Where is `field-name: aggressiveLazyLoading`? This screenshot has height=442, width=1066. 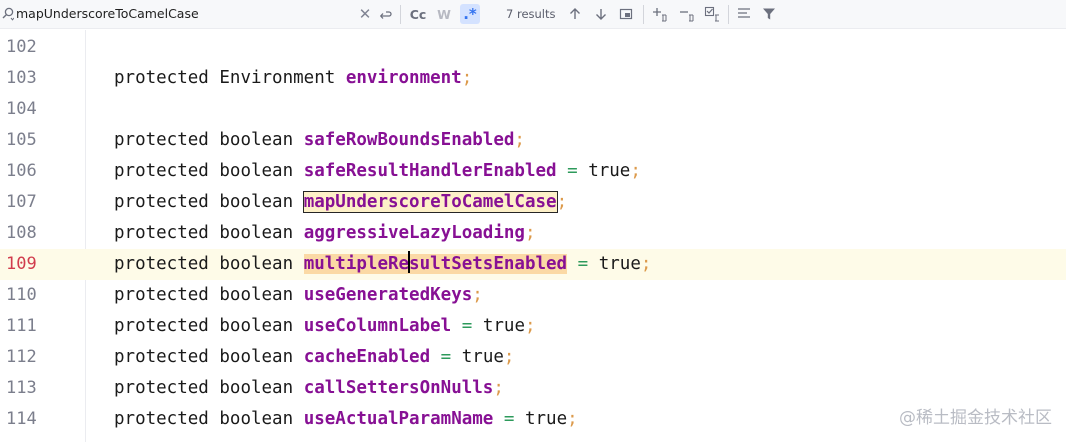
field-name: aggressiveLazyLoading is located at coordinates (414, 233).